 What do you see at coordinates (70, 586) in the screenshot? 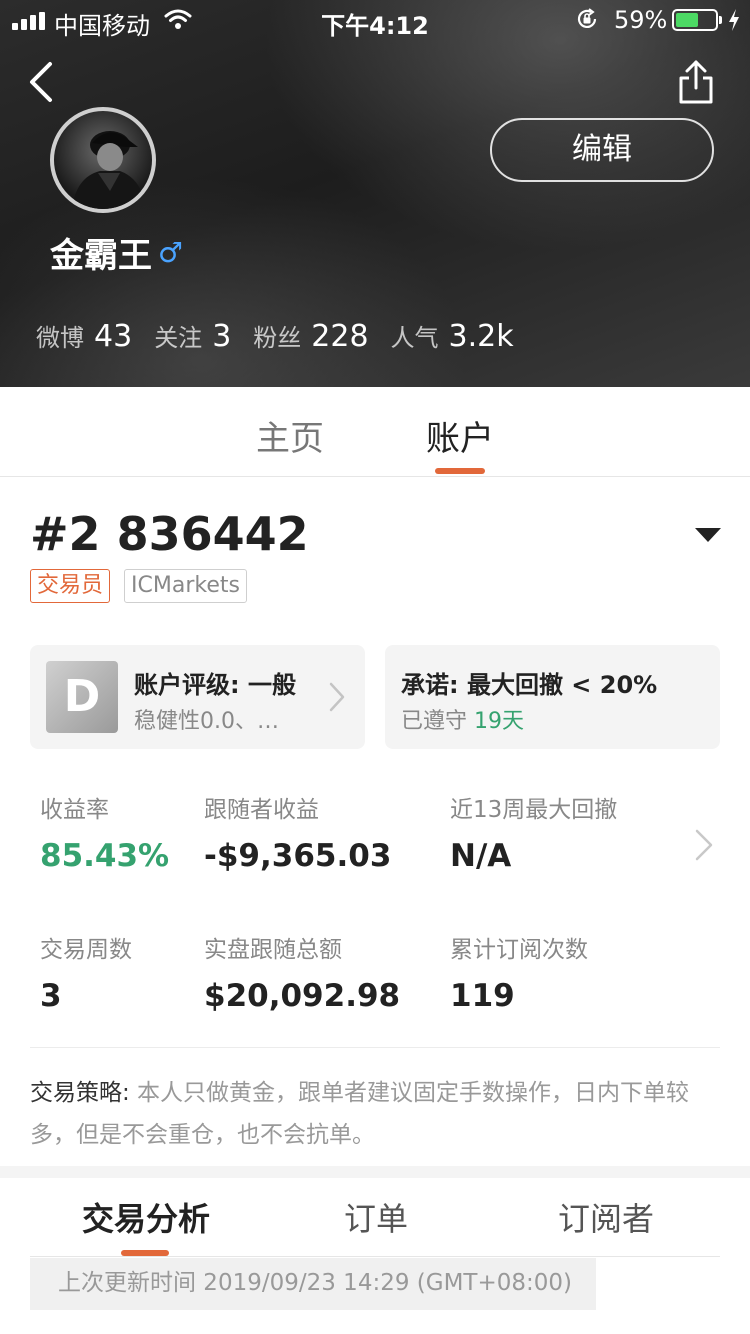
I see `trader-badge: 交易员` at bounding box center [70, 586].